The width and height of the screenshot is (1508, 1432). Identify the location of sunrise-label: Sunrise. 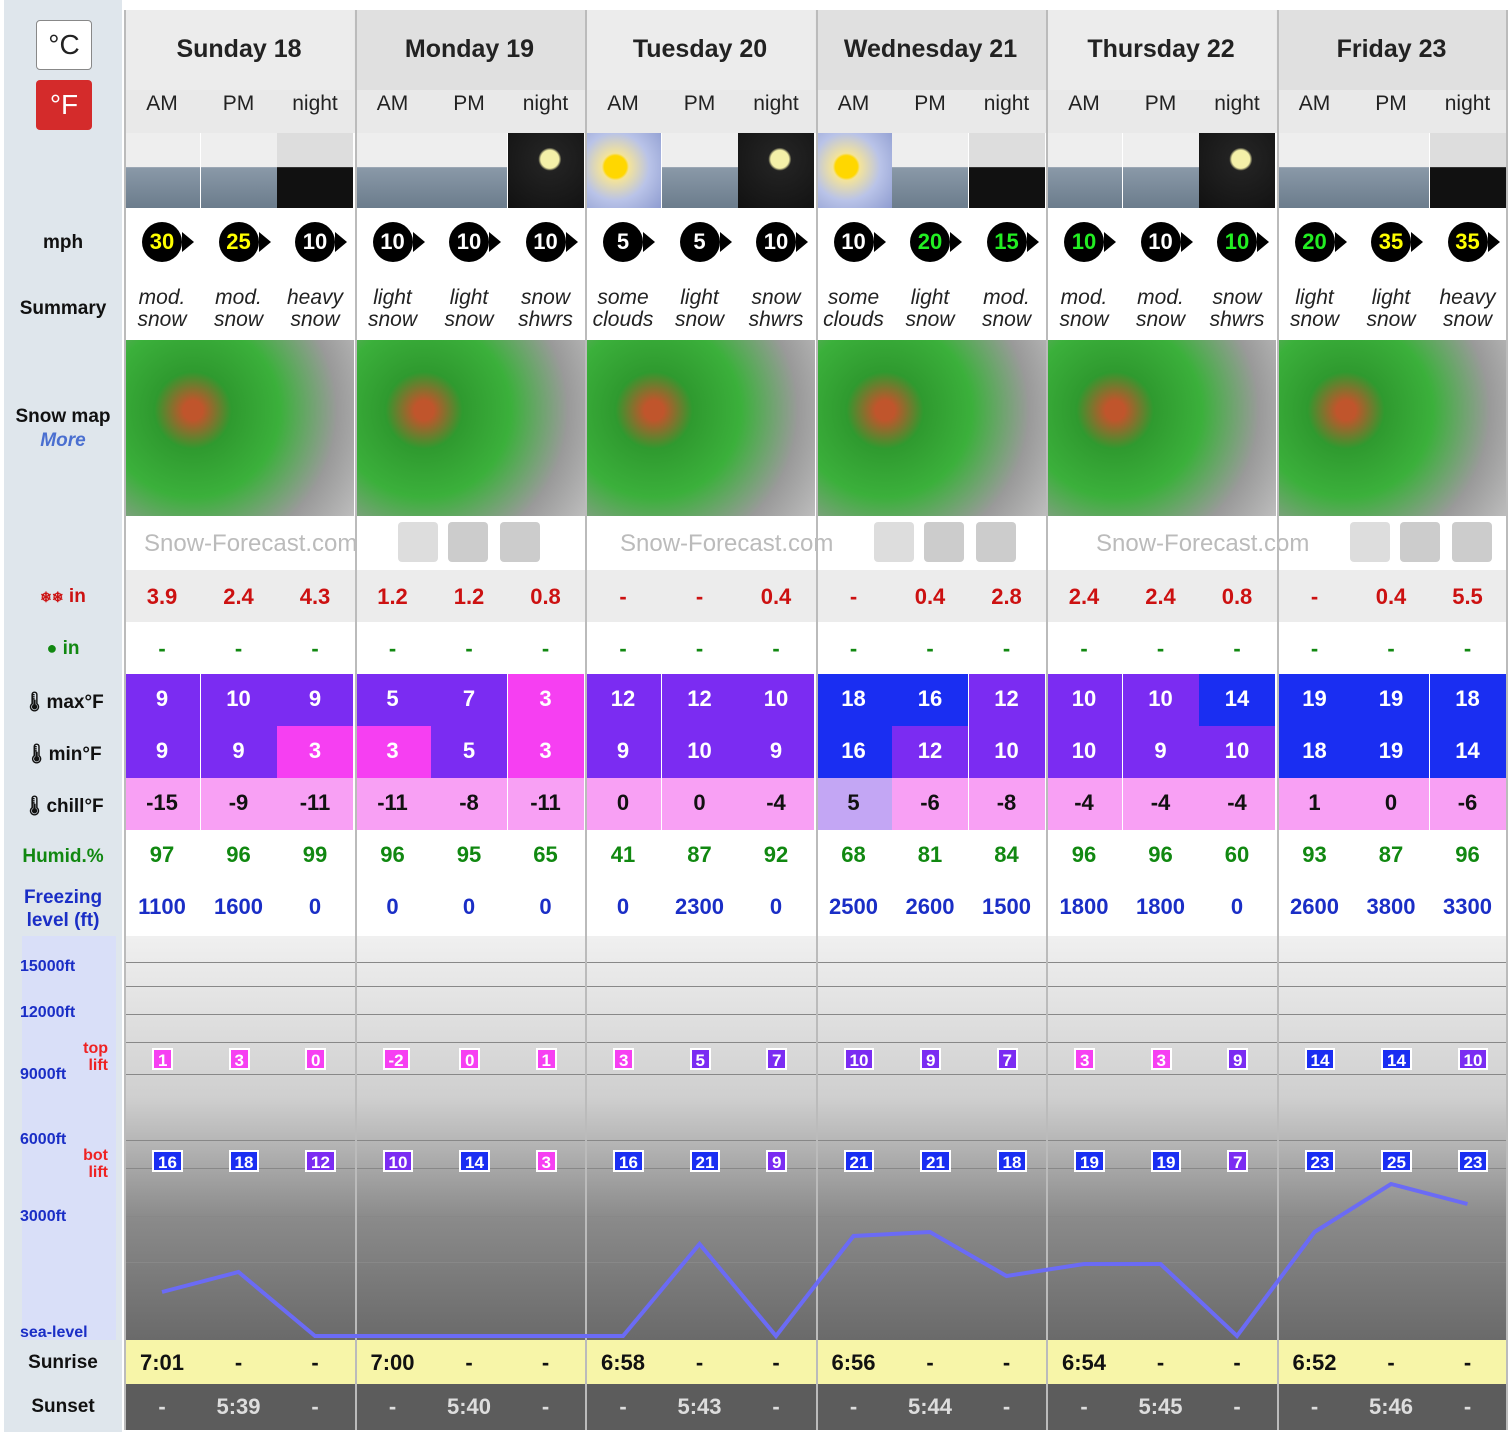
(63, 1362).